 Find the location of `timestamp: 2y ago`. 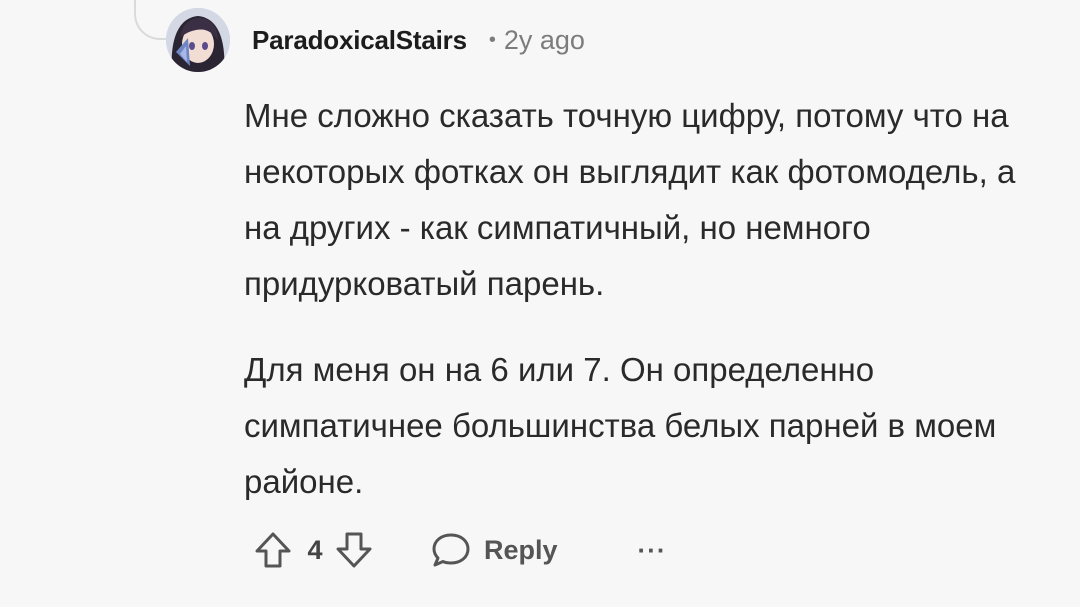

timestamp: 2y ago is located at coordinates (544, 39).